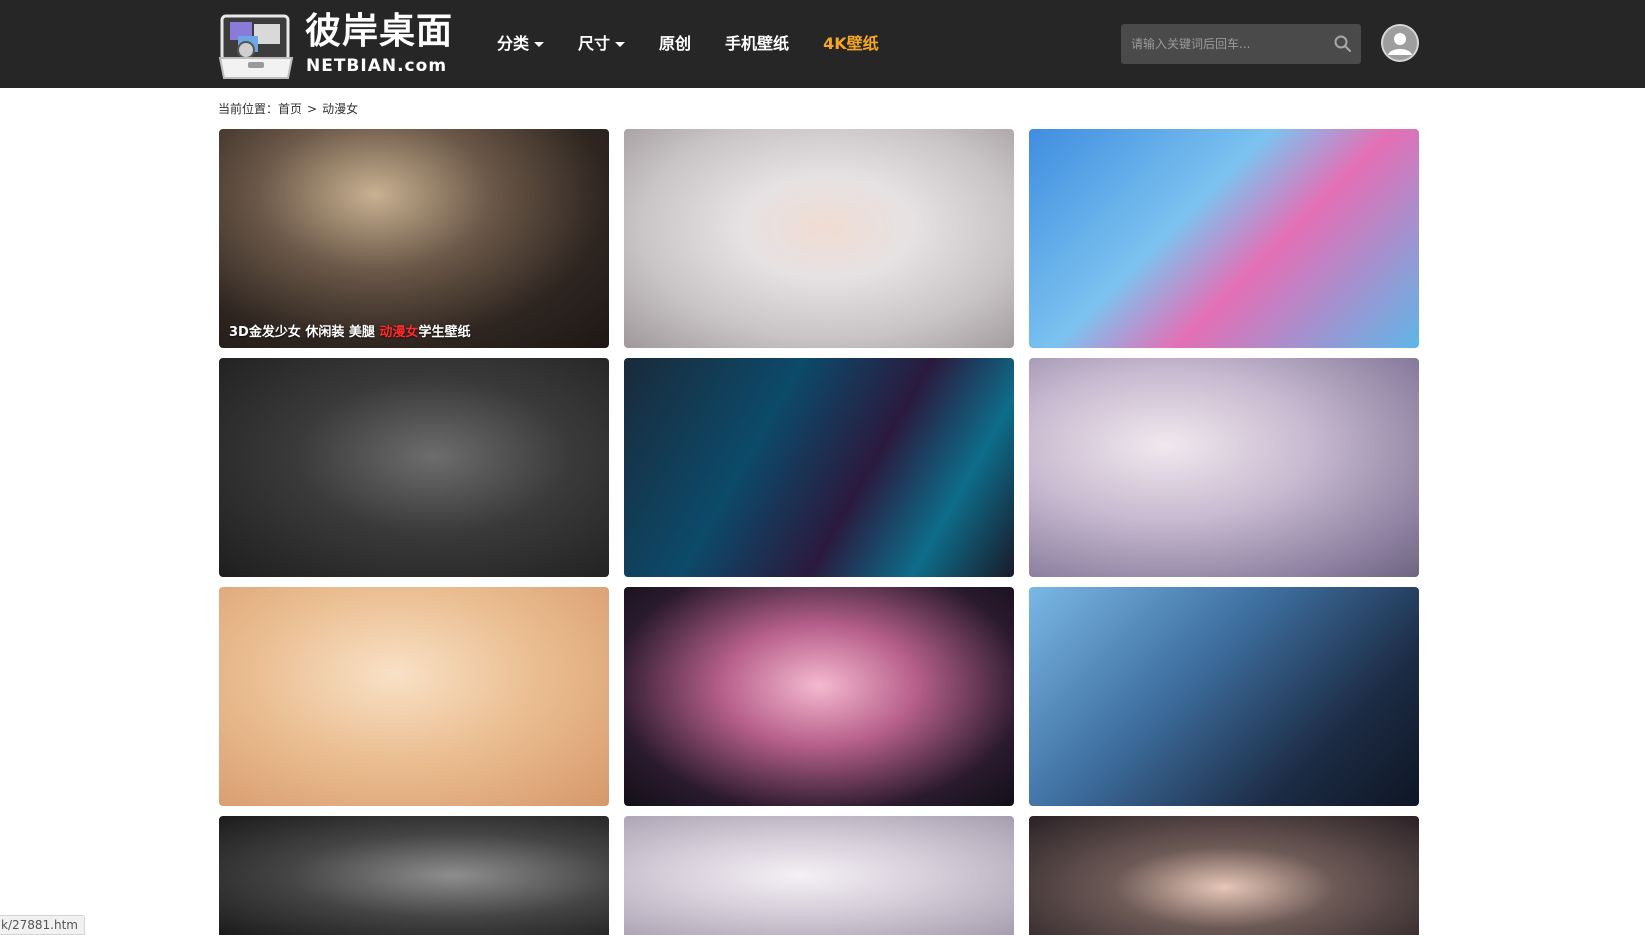 The image size is (1645, 935). I want to click on wallpaper-caption: 3D金发少女 休闲装 美腿 动漫女学生壁纸, so click(349, 330).